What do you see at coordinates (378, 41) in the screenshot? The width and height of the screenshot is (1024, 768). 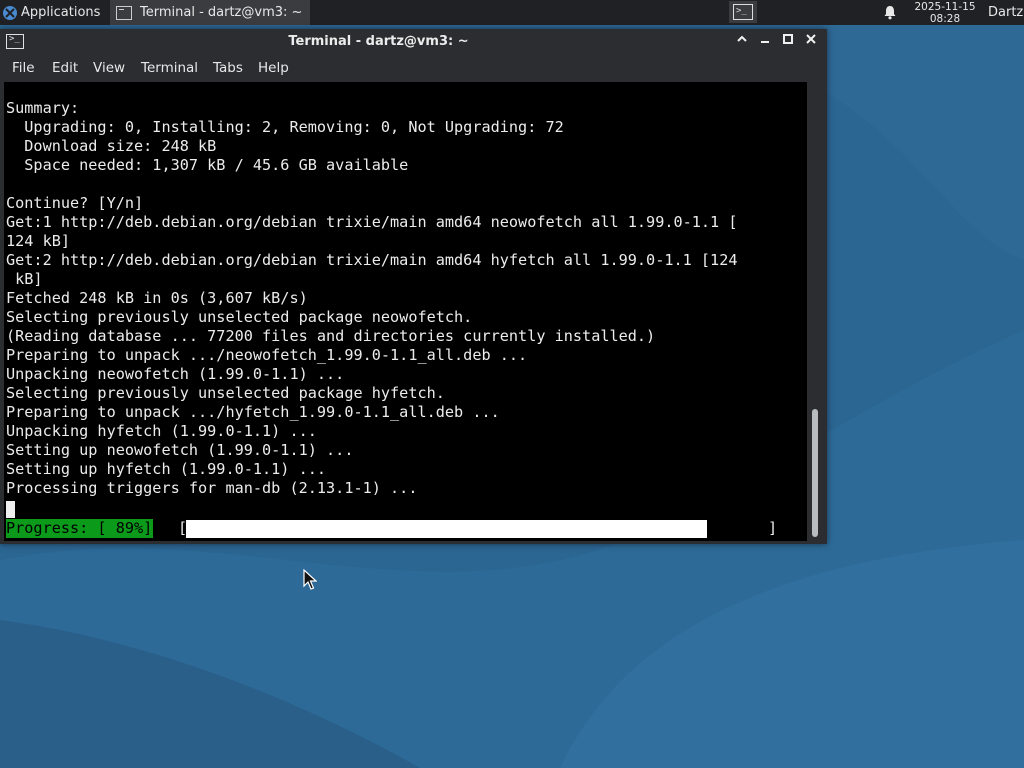 I see `window-title: Terminal - dartz@vm3: ~` at bounding box center [378, 41].